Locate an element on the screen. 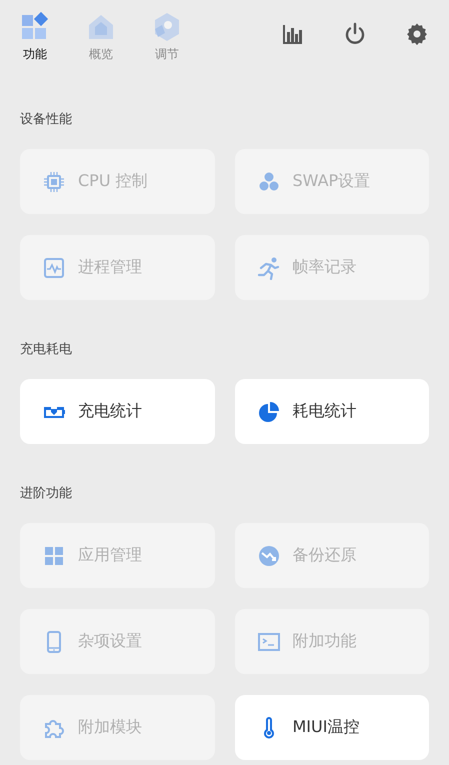 The height and width of the screenshot is (765, 449). settings-icon is located at coordinates (417, 34).